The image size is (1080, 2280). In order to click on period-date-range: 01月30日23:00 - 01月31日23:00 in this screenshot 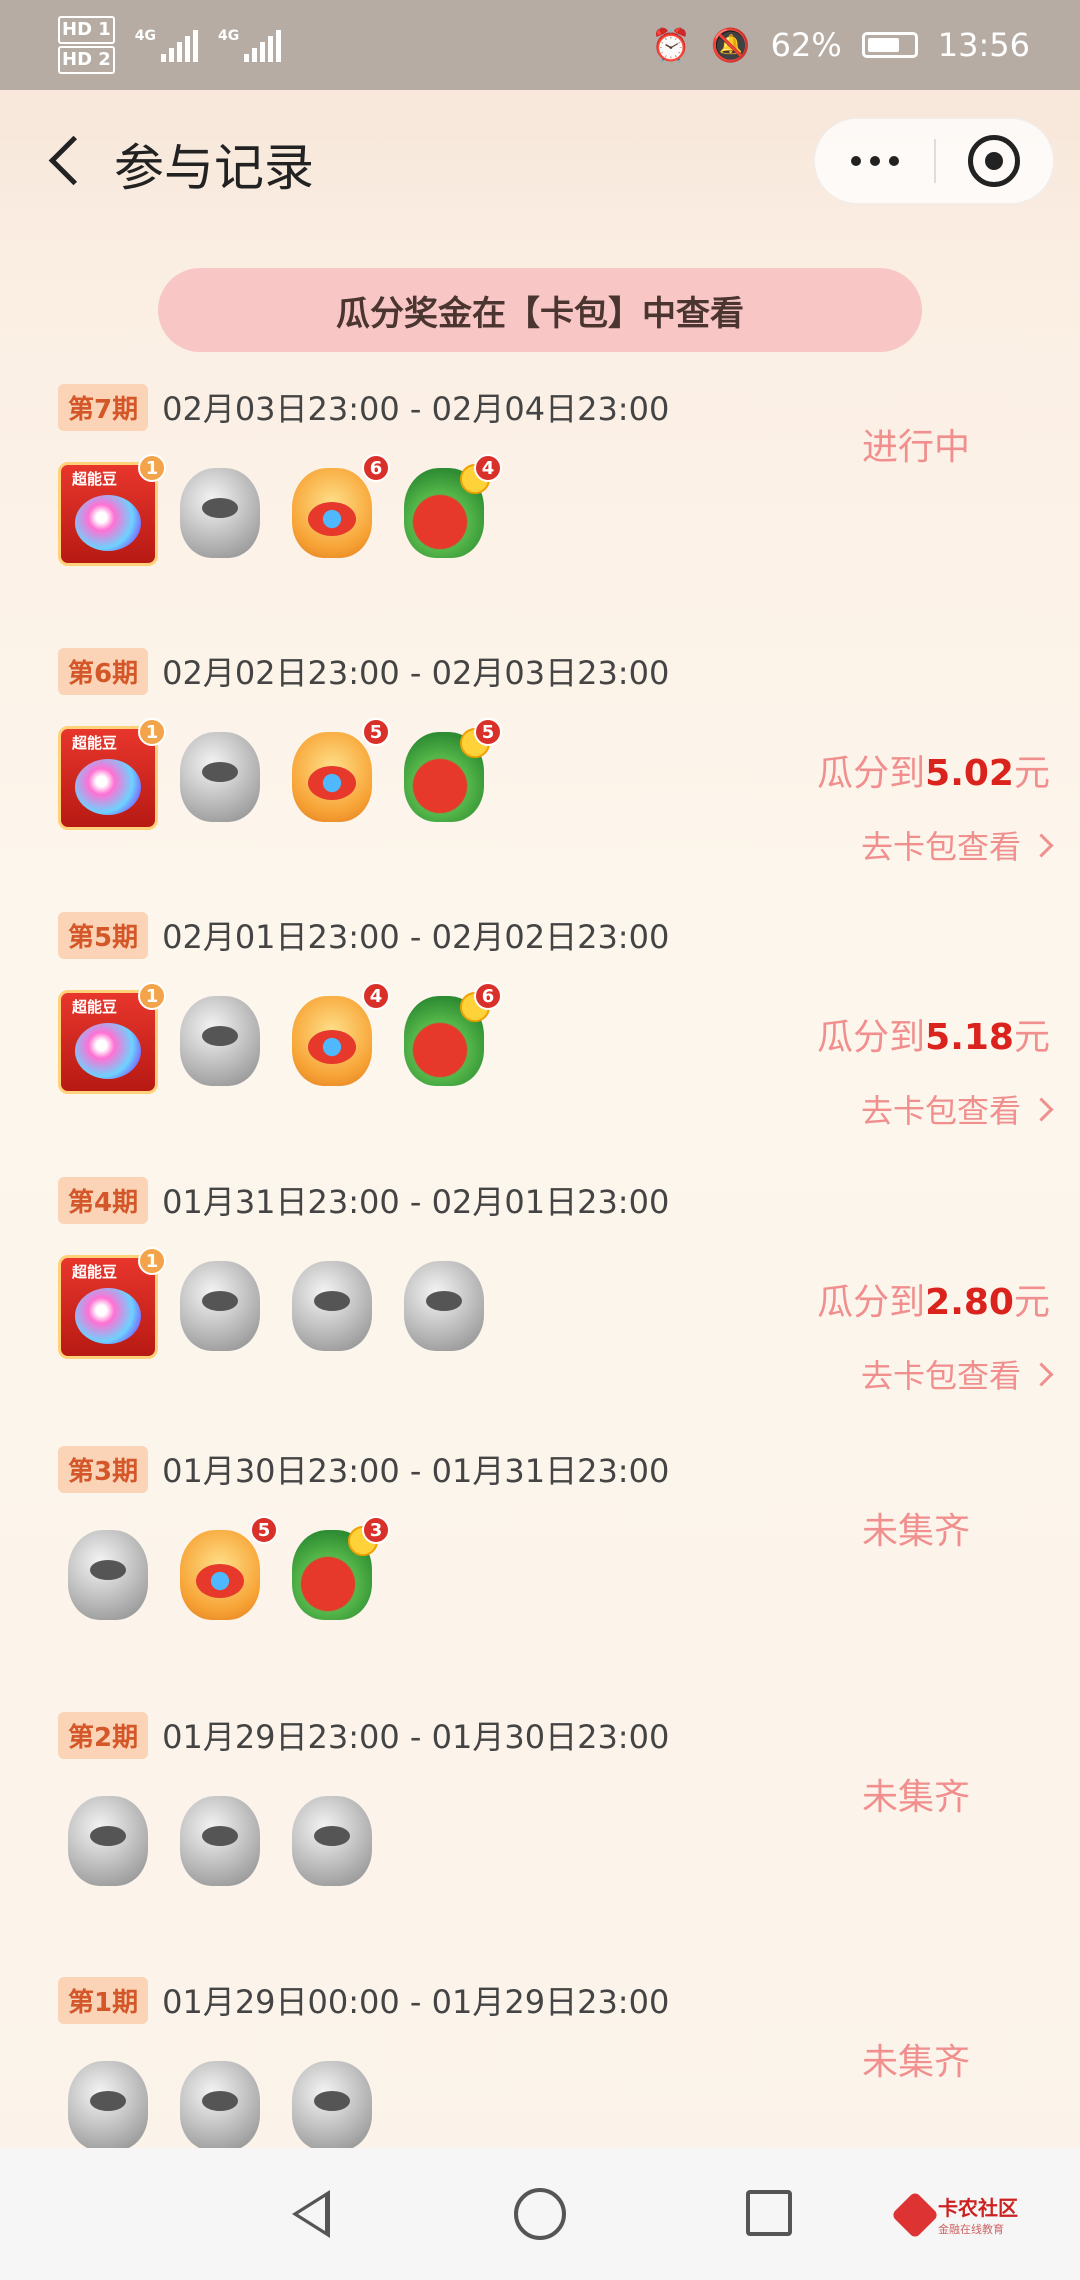, I will do `click(416, 1471)`.